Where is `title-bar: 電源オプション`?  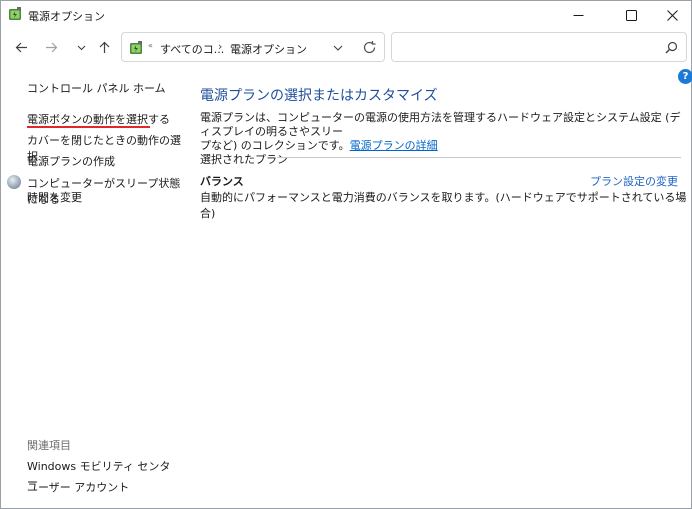
title-bar: 電源オプション is located at coordinates (346, 15).